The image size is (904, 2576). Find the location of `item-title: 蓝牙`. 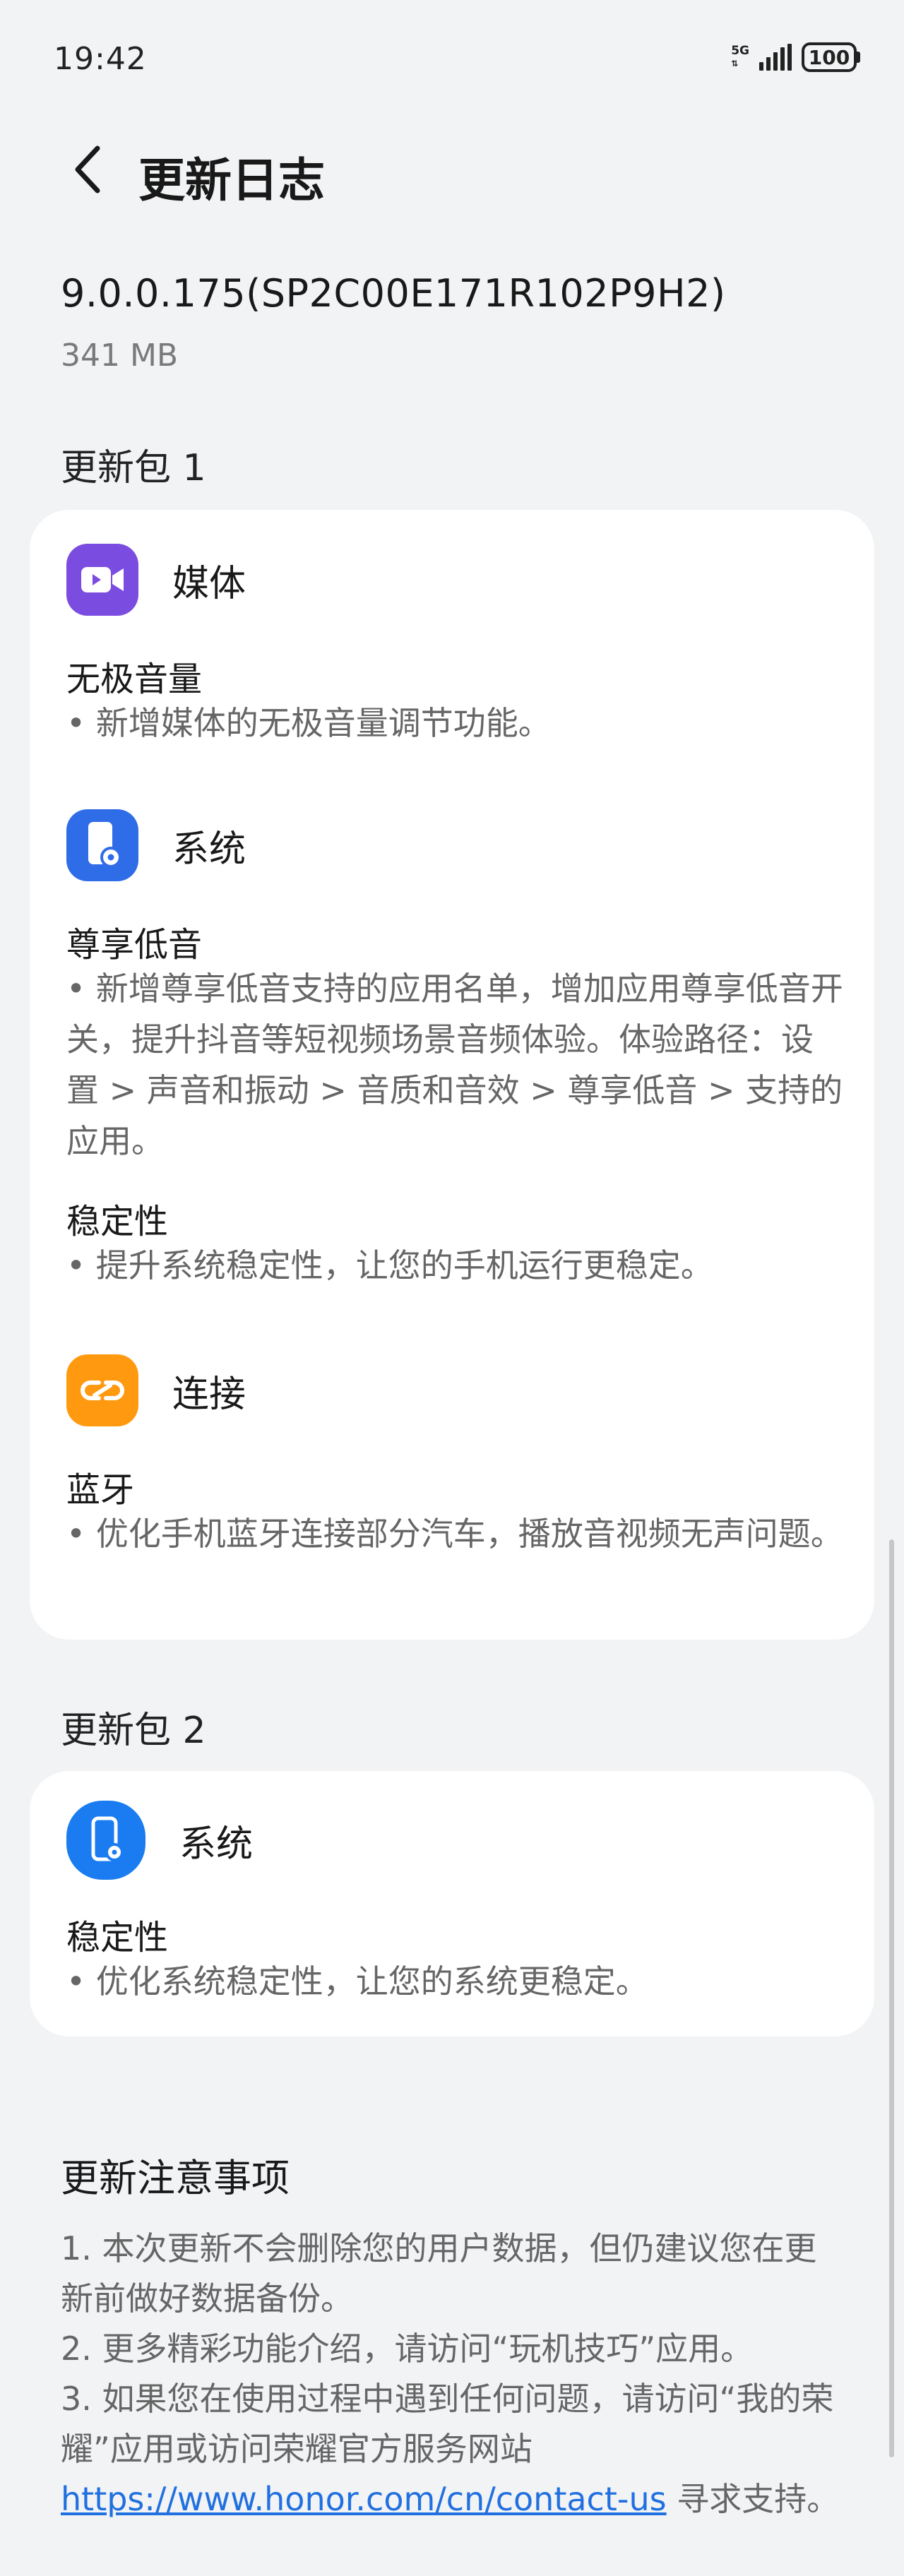

item-title: 蓝牙 is located at coordinates (101, 1490).